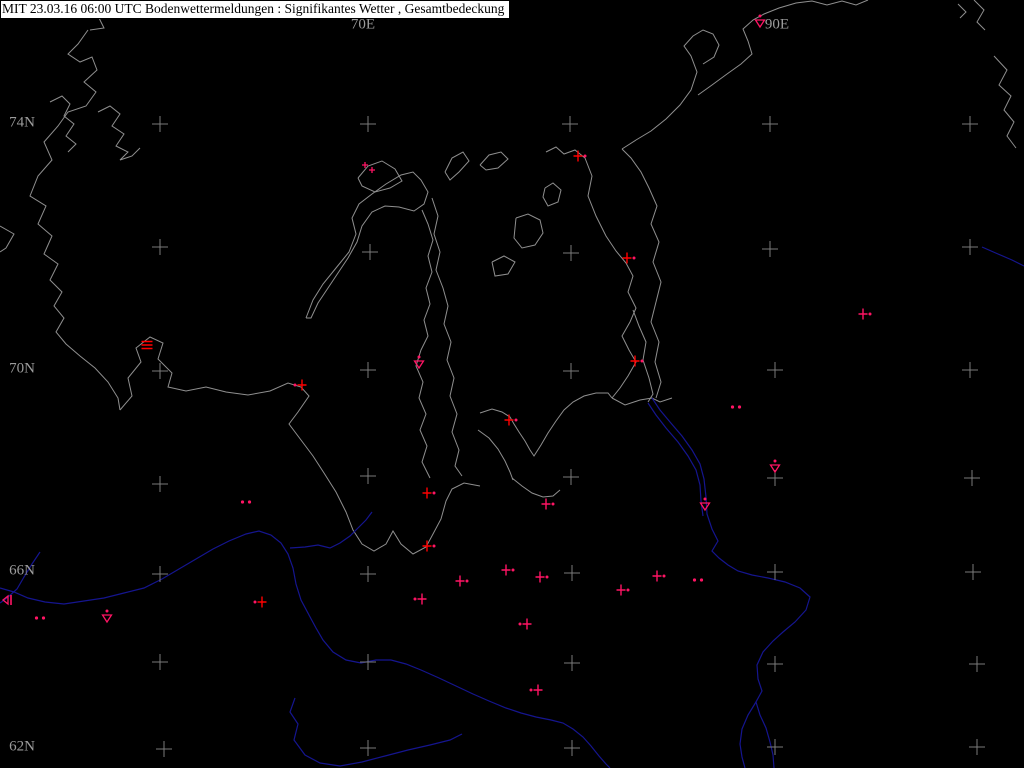 The height and width of the screenshot is (768, 1024). Describe the element at coordinates (22, 368) in the screenshot. I see `latitude-label: 70N` at that location.